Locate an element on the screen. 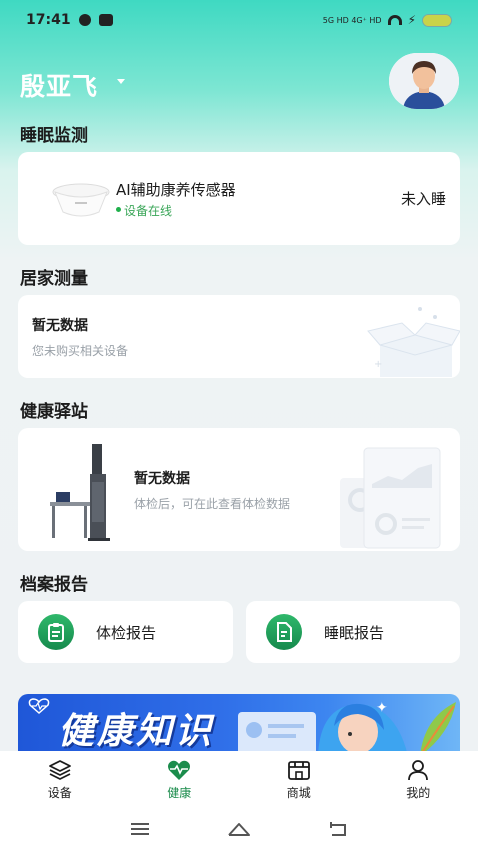  report-illustration is located at coordinates (390, 498).